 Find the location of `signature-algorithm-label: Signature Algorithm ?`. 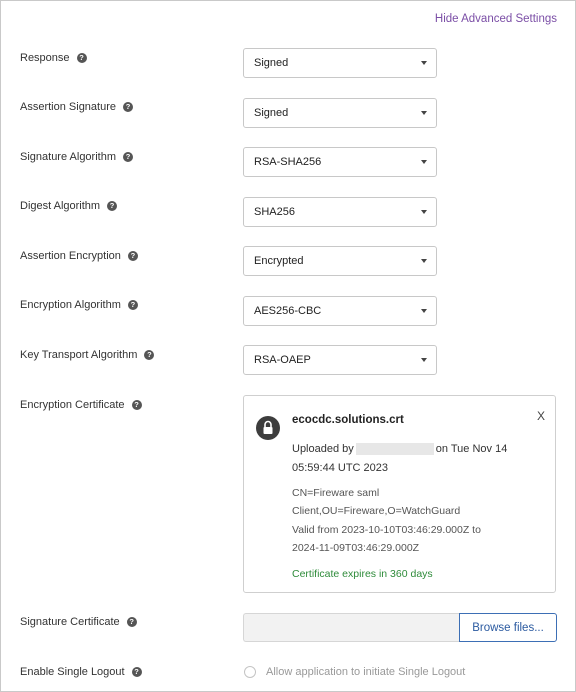

signature-algorithm-label: Signature Algorithm ? is located at coordinates (76, 157).